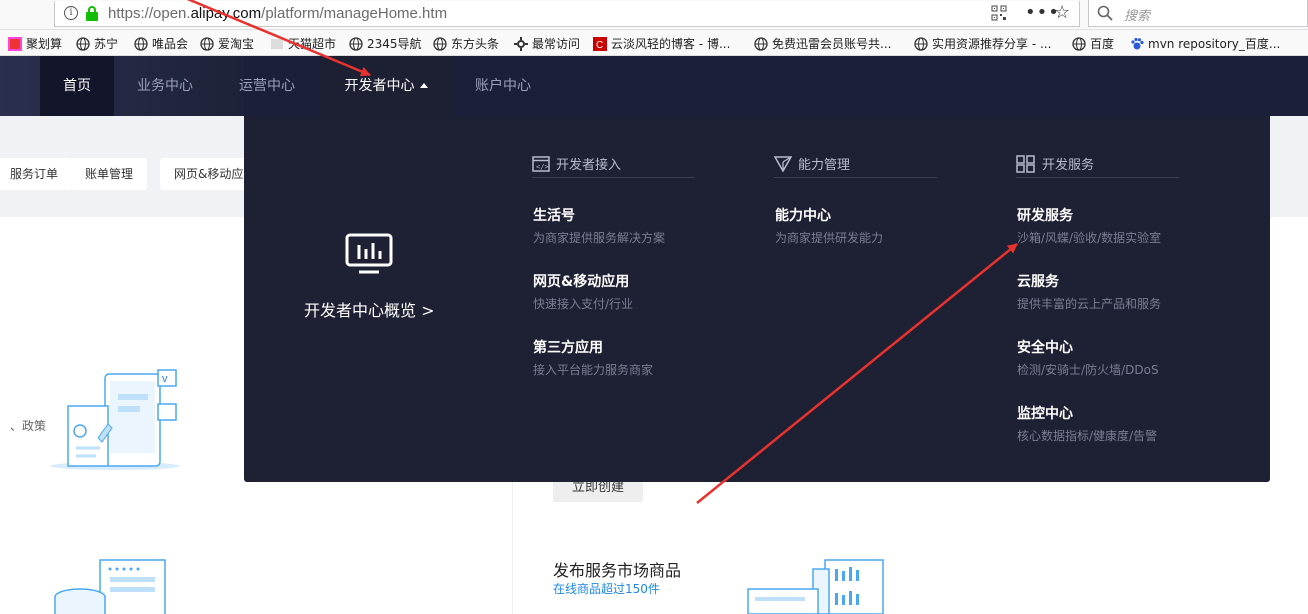  I want to click on menu-item-desc: 快速接入支付/行业, so click(583, 304).